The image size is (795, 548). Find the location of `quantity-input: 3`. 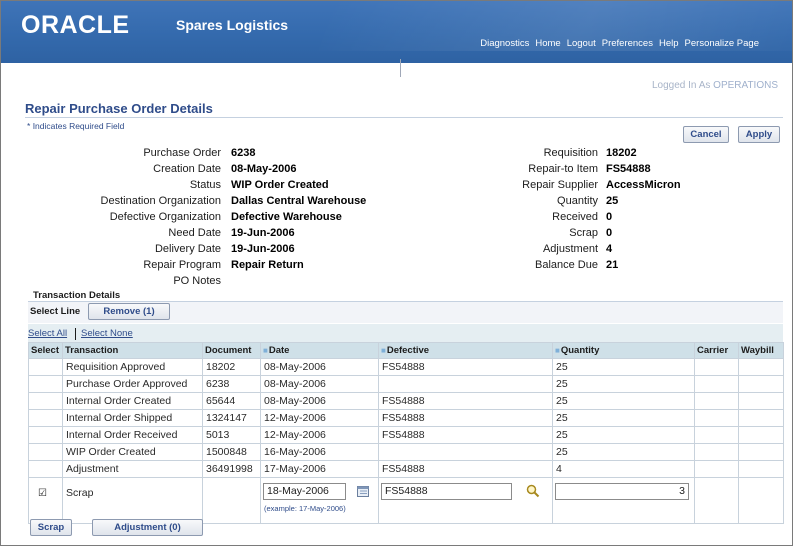

quantity-input: 3 is located at coordinates (622, 491).